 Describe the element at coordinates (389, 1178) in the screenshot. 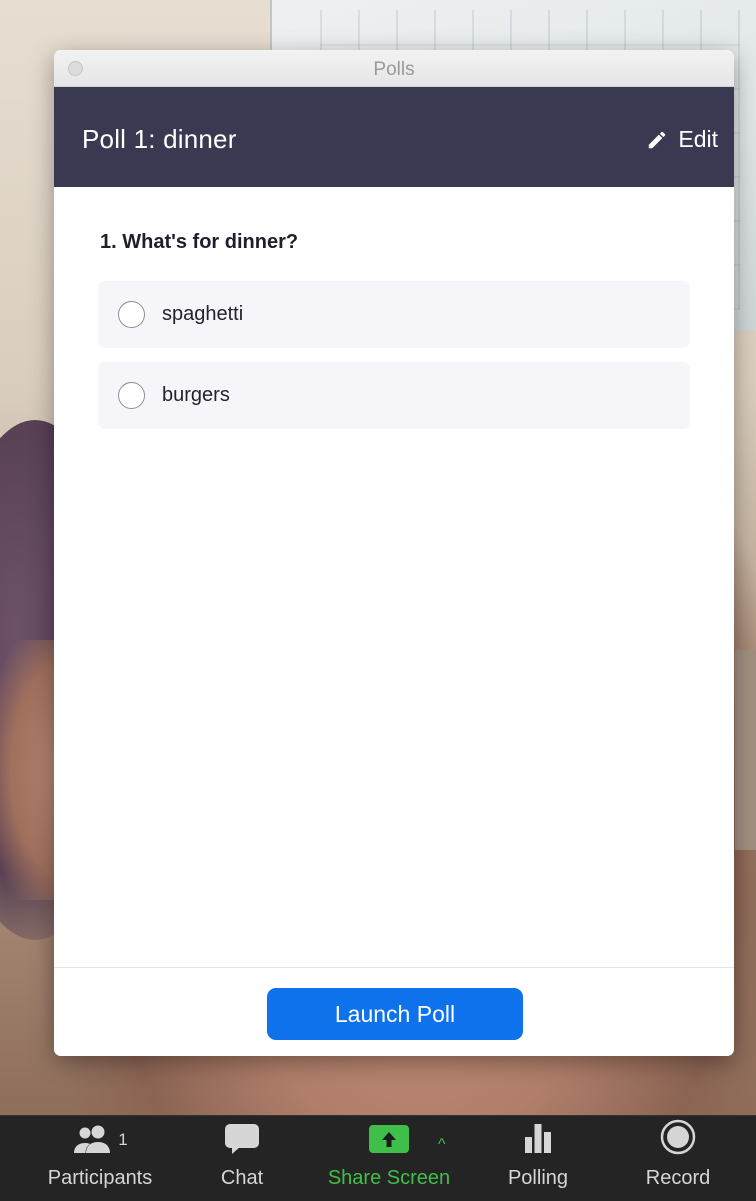

I see `share-screen-label: Share Screen` at that location.